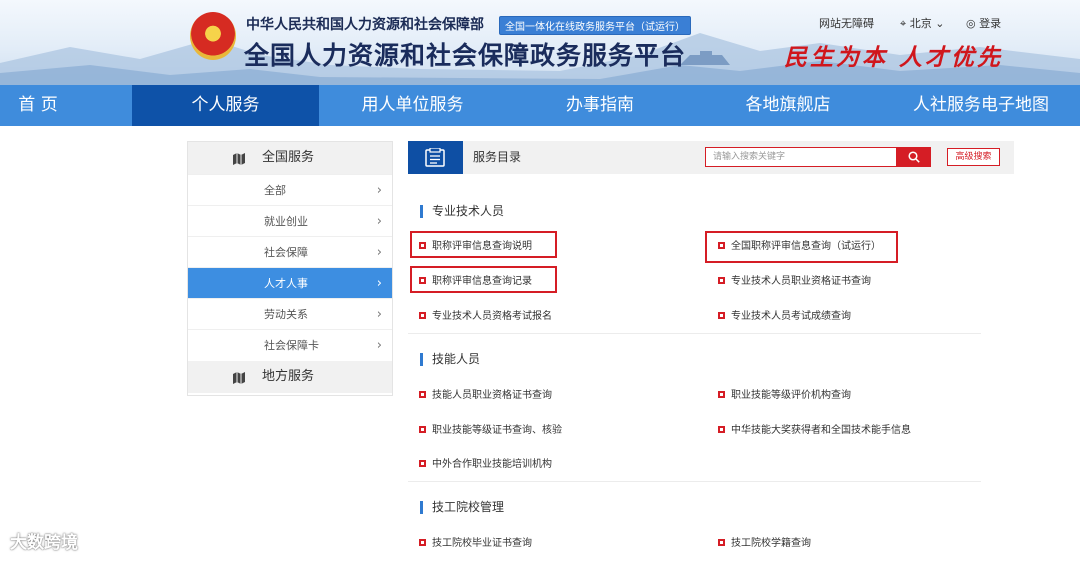 This screenshot has height=561, width=1080. What do you see at coordinates (801, 281) in the screenshot?
I see `service-label: 专业技术人员职业资格证书查询` at bounding box center [801, 281].